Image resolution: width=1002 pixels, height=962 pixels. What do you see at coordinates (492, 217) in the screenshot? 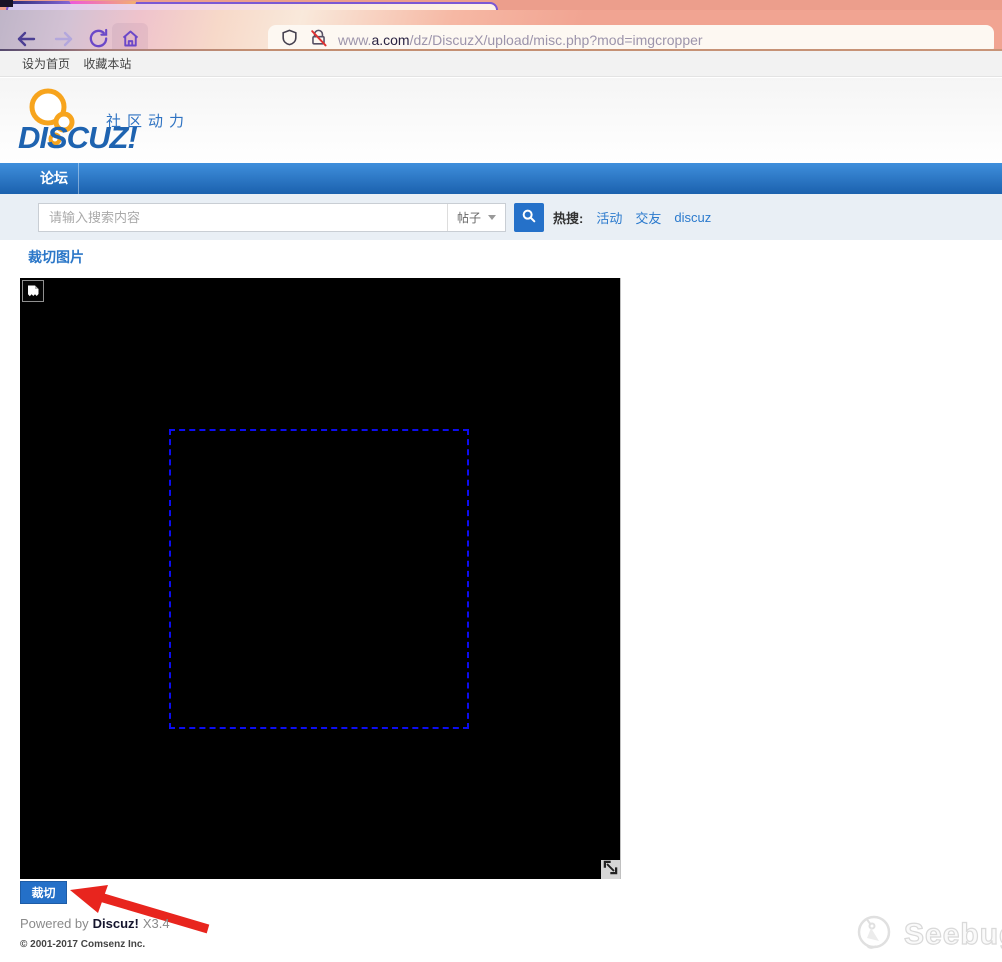
I see `chevron-down-icon` at bounding box center [492, 217].